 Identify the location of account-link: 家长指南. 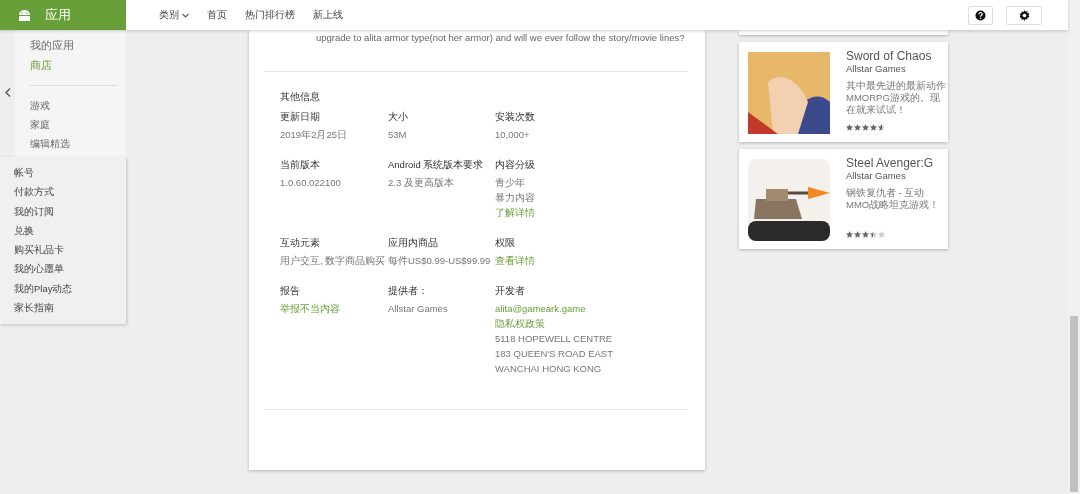
(70, 308).